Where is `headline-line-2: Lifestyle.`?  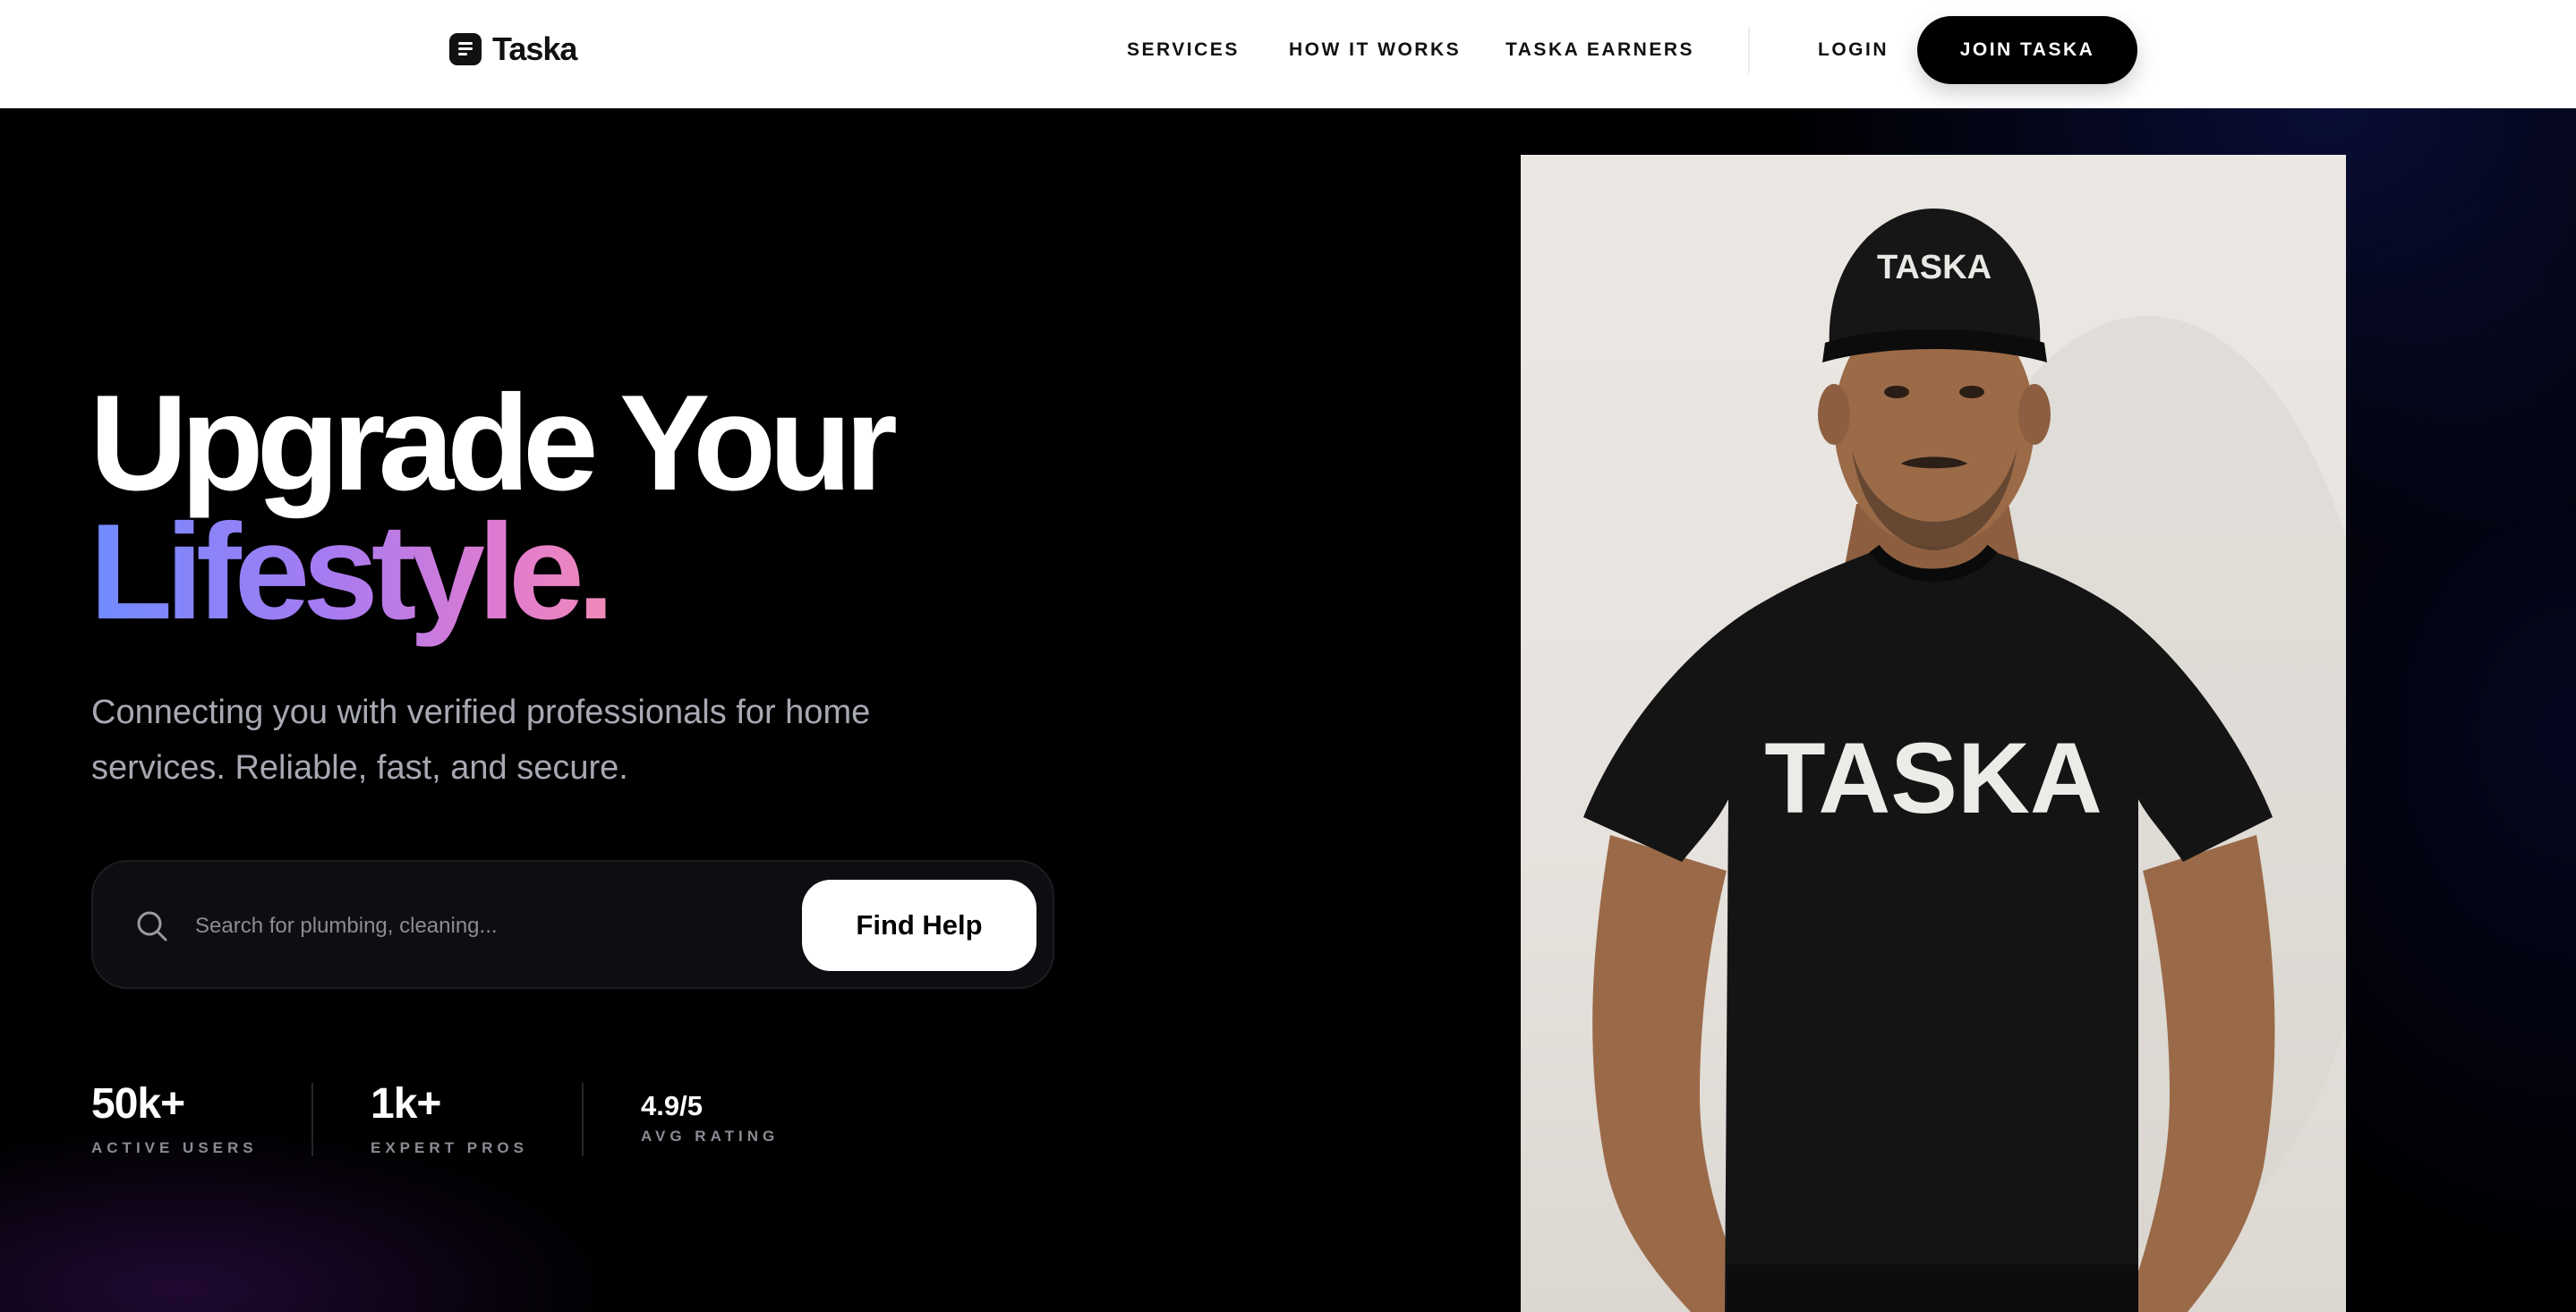 headline-line-2: Lifestyle. is located at coordinates (352, 572).